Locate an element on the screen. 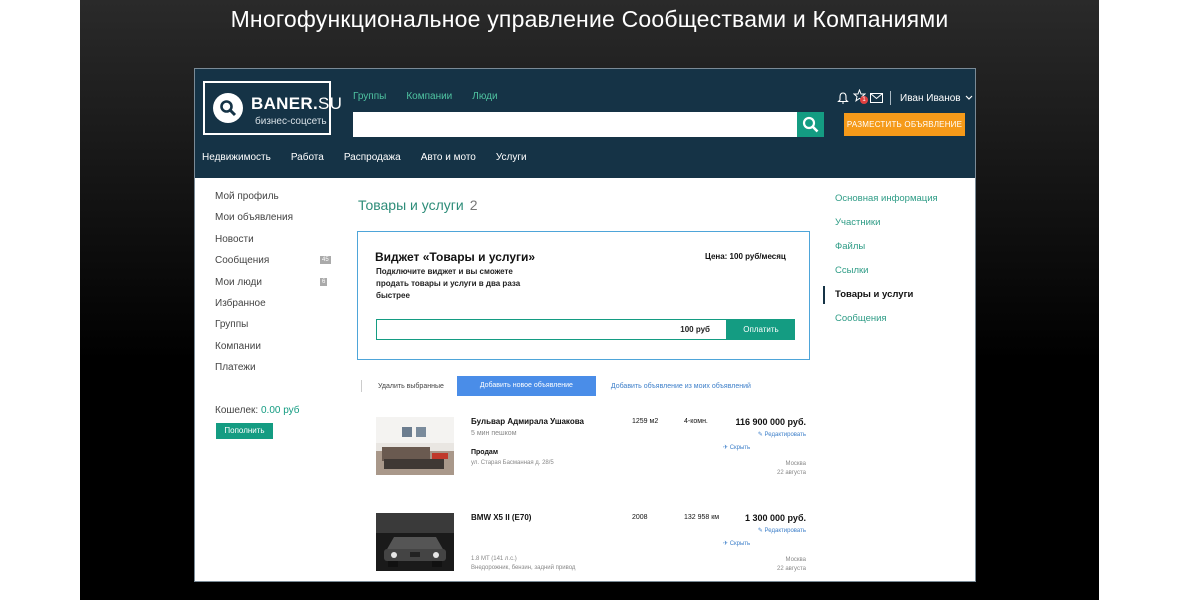 The width and height of the screenshot is (1179, 600). logo-search-icon is located at coordinates (228, 108).